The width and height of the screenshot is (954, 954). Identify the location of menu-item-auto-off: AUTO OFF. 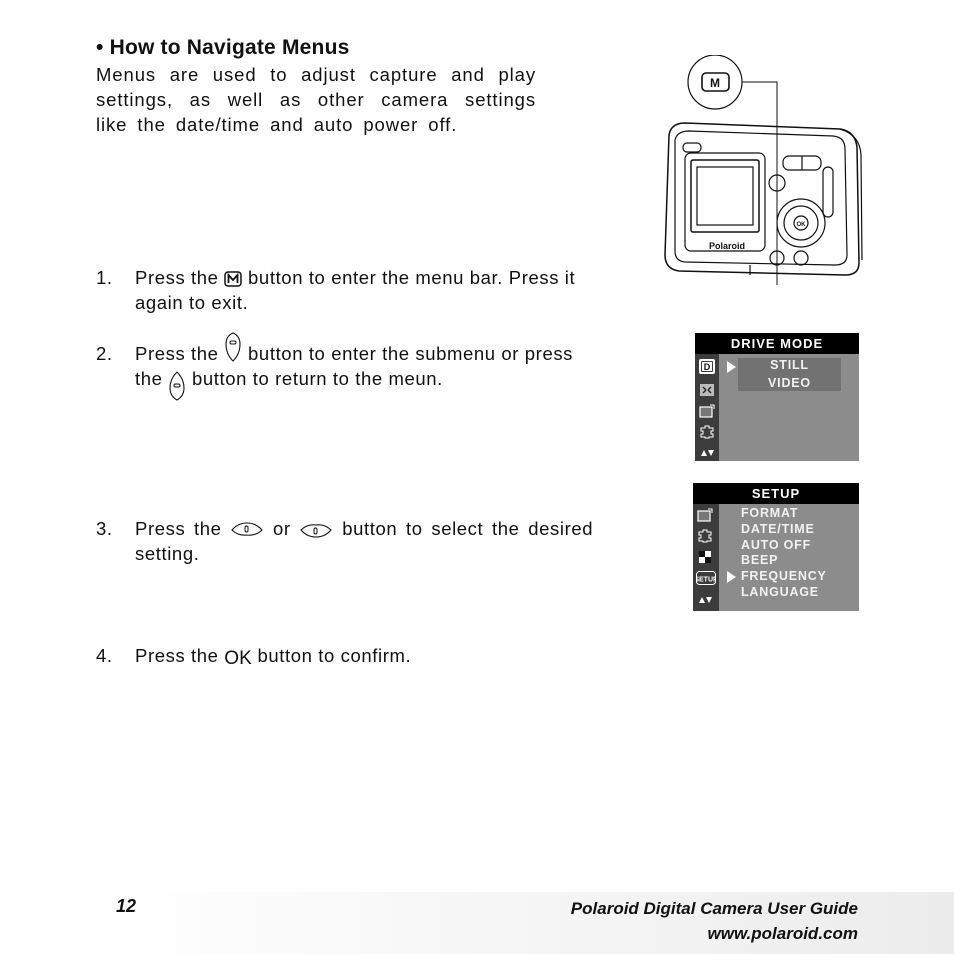
(776, 546).